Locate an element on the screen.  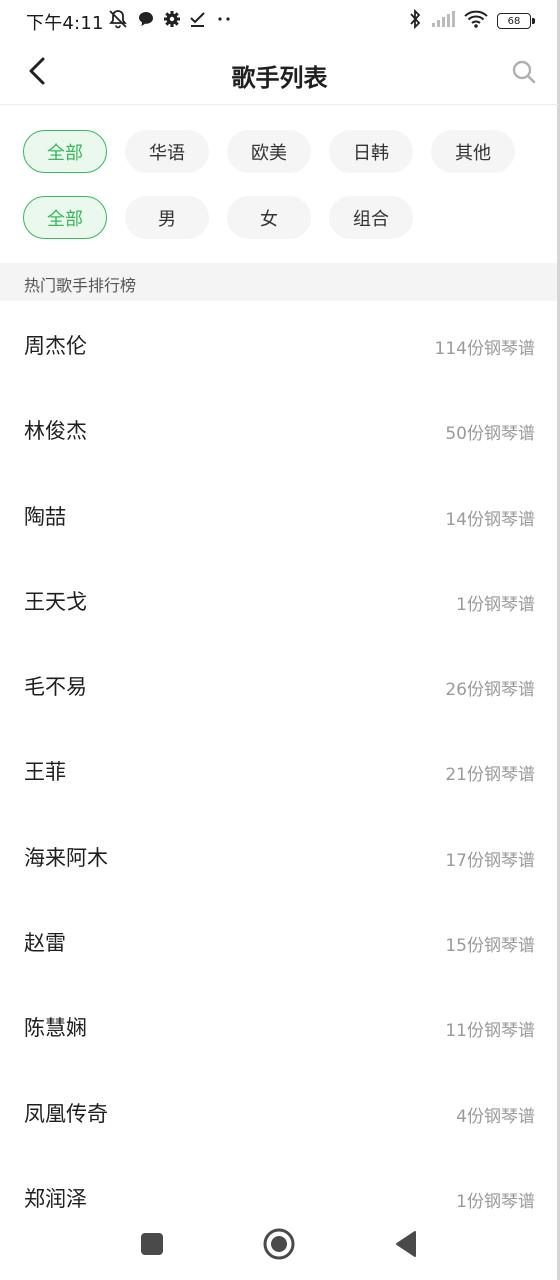
chat-bubble-icon is located at coordinates (146, 21).